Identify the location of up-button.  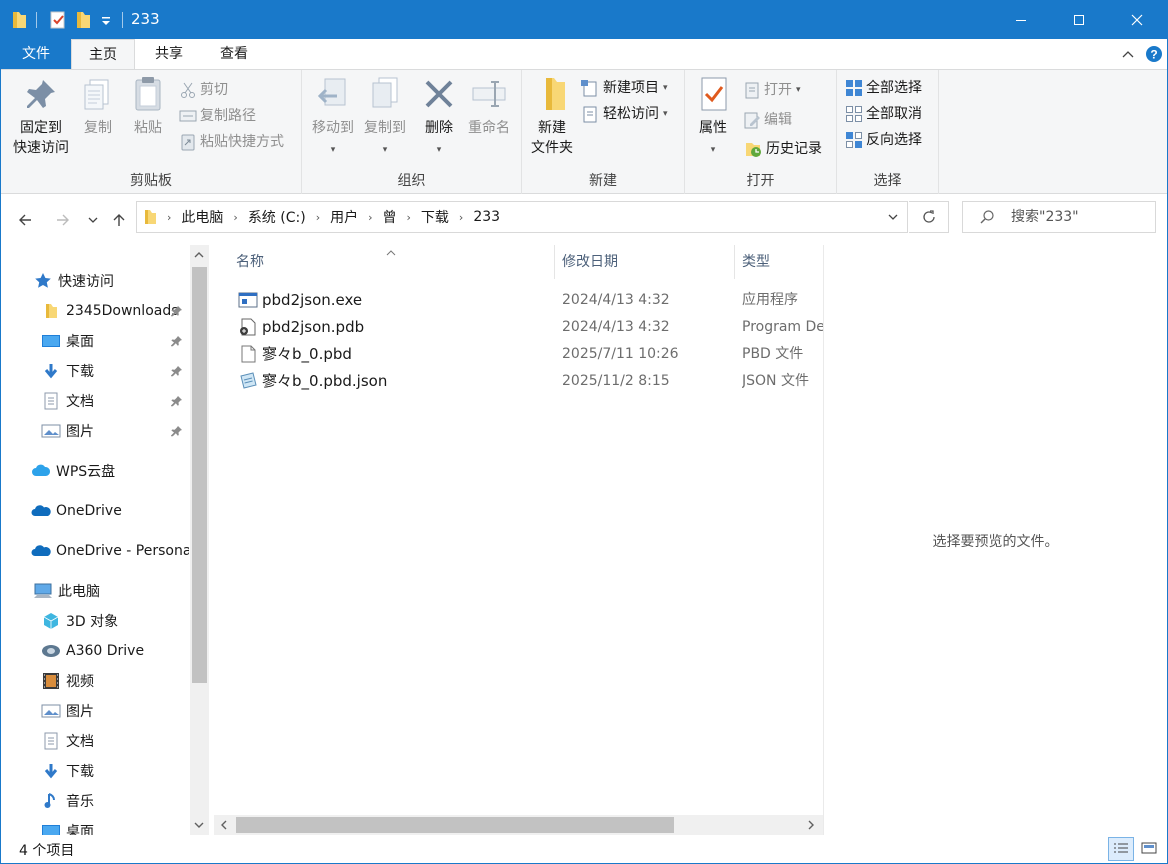
(119, 220).